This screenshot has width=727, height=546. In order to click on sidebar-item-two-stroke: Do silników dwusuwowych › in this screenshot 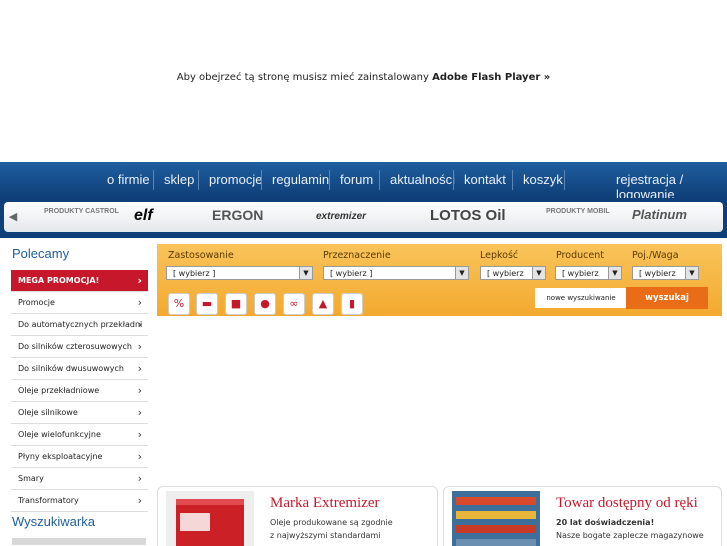, I will do `click(79, 369)`.